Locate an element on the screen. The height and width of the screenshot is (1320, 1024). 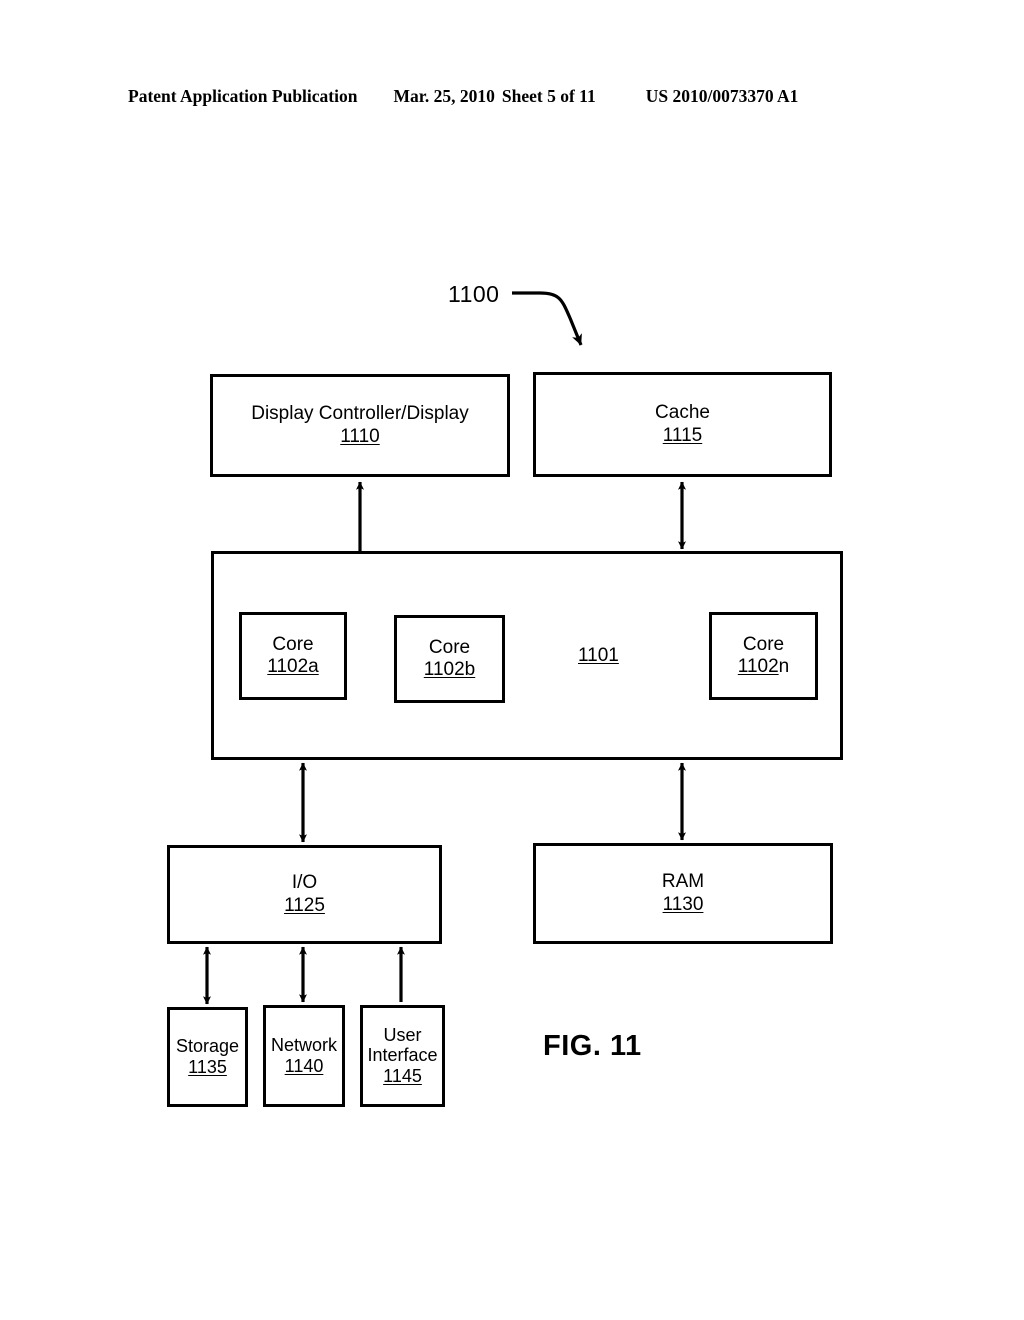
node-processor-ref: 1101 is located at coordinates (598, 655).